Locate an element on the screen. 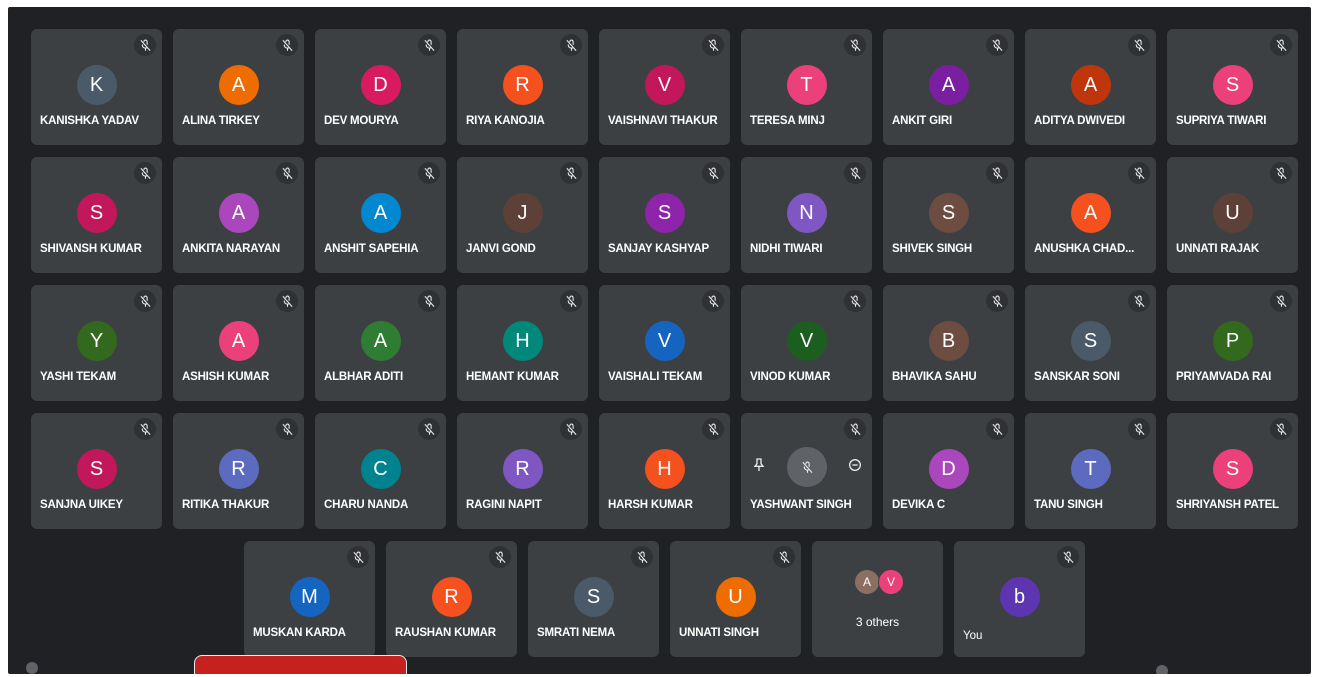 The height and width of the screenshot is (677, 1318). others-tile: AV 3 others is located at coordinates (877, 599).